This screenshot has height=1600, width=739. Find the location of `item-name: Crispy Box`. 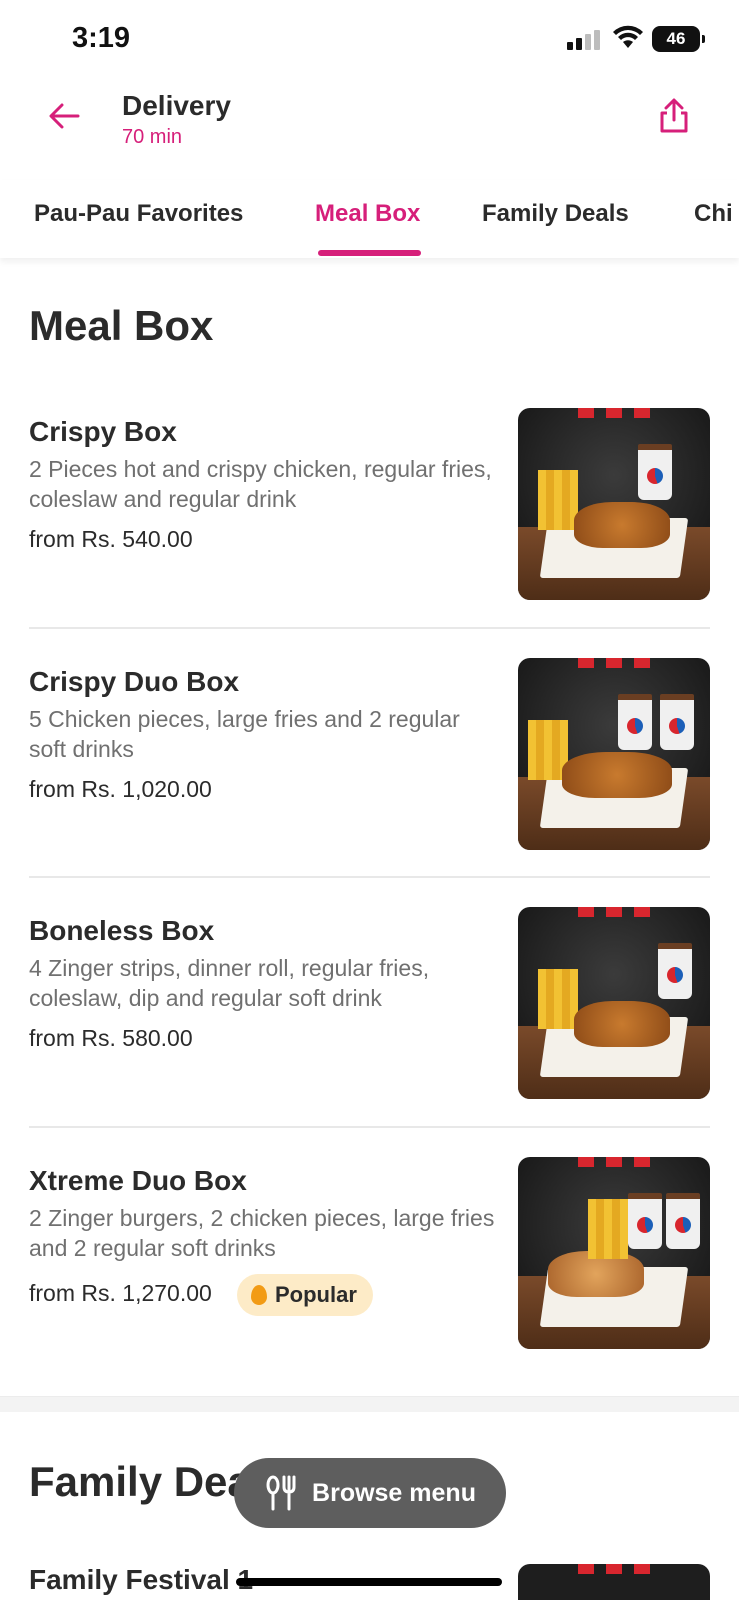

item-name: Crispy Box is located at coordinates (103, 431).